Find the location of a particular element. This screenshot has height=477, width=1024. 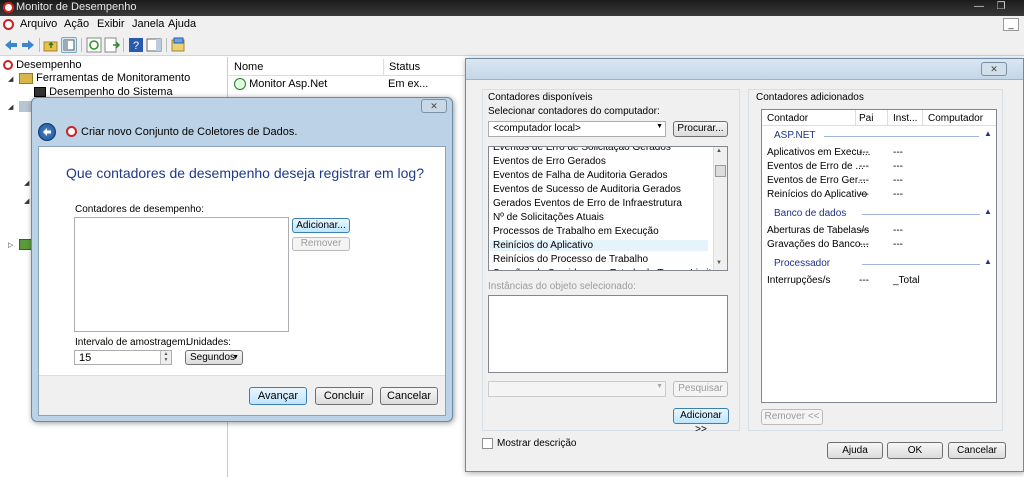

export-list-icon is located at coordinates (112, 45).